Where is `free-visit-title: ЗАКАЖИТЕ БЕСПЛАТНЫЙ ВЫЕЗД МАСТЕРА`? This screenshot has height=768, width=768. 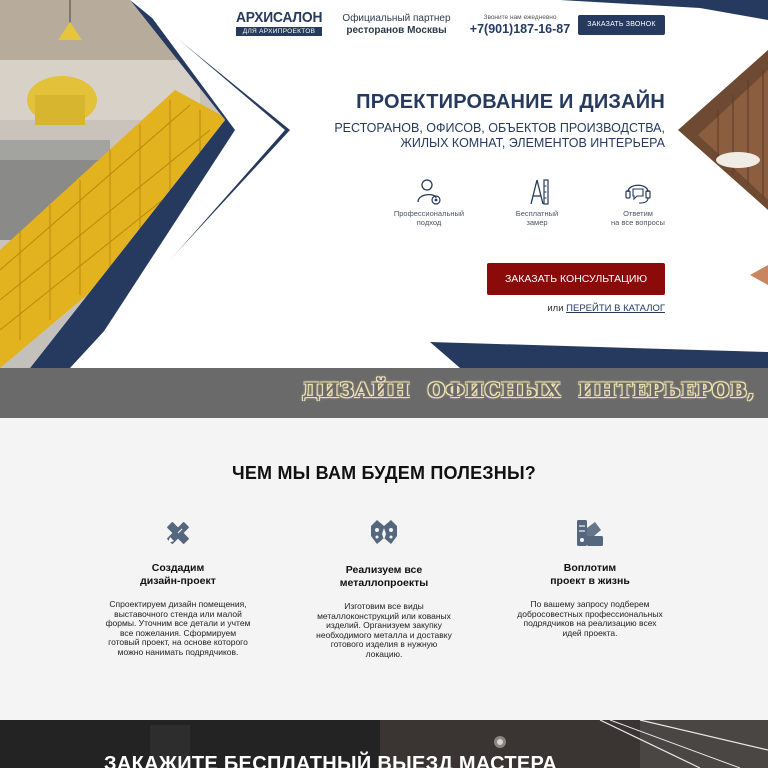 free-visit-title: ЗАКАЖИТЕ БЕСПЛАТНЫЙ ВЫЕЗД МАСТЕРА is located at coordinates (331, 760).